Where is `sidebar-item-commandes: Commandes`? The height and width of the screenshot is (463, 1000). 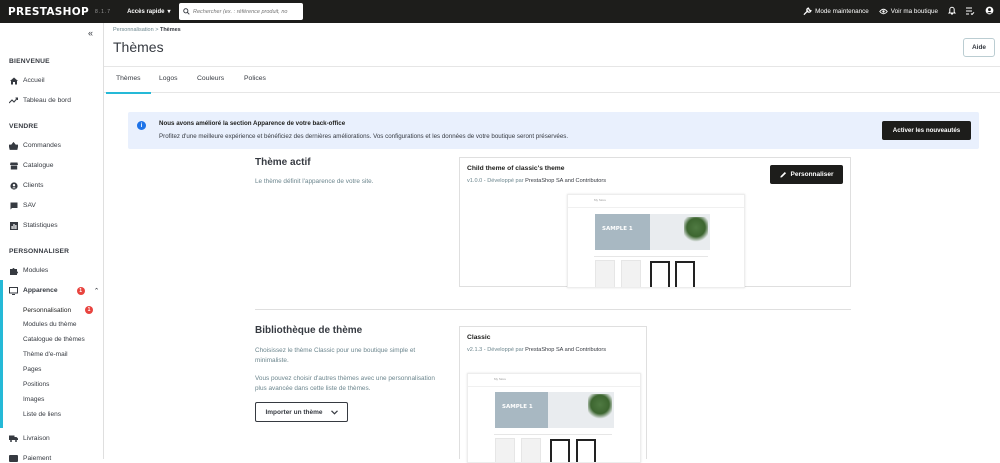
sidebar-item-commandes: Commandes is located at coordinates (55, 145).